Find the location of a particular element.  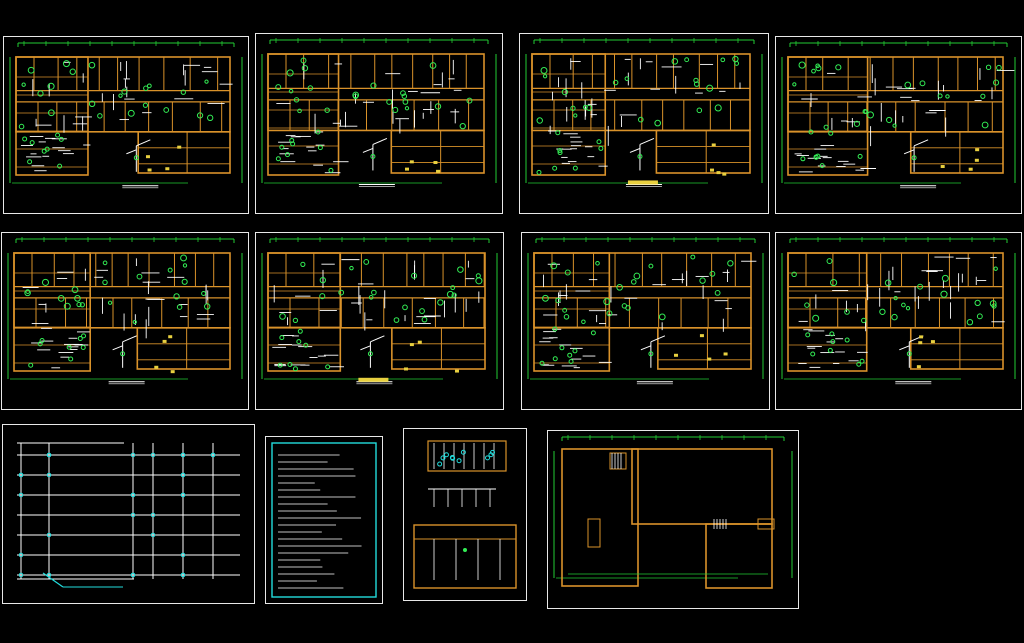

roof-plan is located at coordinates (673, 512).